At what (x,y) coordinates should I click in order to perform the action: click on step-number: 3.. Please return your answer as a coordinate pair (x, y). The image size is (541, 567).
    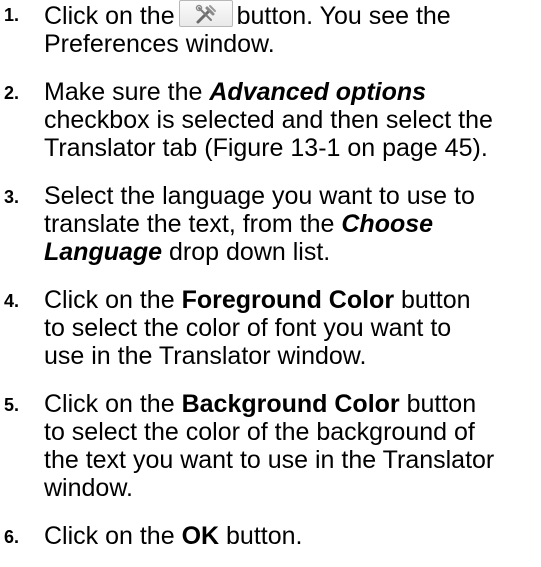
    Looking at the image, I should click on (12, 197).